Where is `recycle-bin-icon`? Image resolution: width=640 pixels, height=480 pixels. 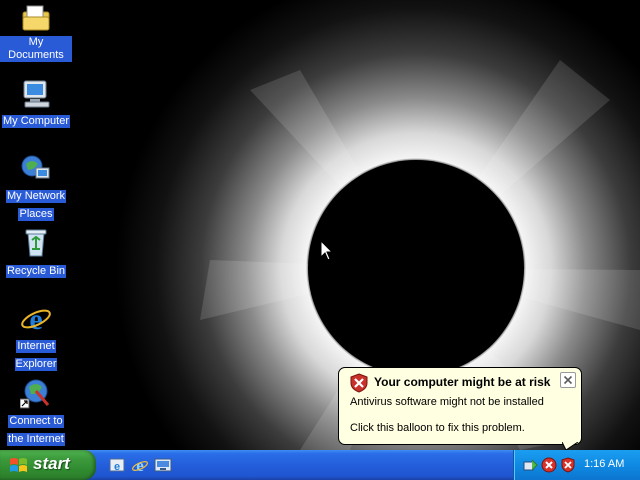
recycle-bin-icon is located at coordinates (36, 243).